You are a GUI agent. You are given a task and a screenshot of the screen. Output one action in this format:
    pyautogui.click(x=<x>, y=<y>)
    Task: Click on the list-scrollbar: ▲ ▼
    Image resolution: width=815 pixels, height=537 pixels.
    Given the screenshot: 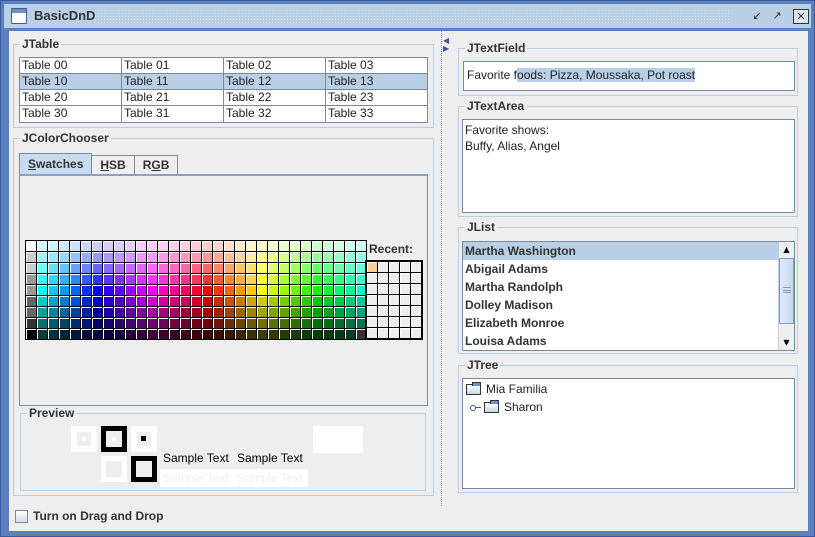 What is the action you would take?
    pyautogui.click(x=786, y=296)
    